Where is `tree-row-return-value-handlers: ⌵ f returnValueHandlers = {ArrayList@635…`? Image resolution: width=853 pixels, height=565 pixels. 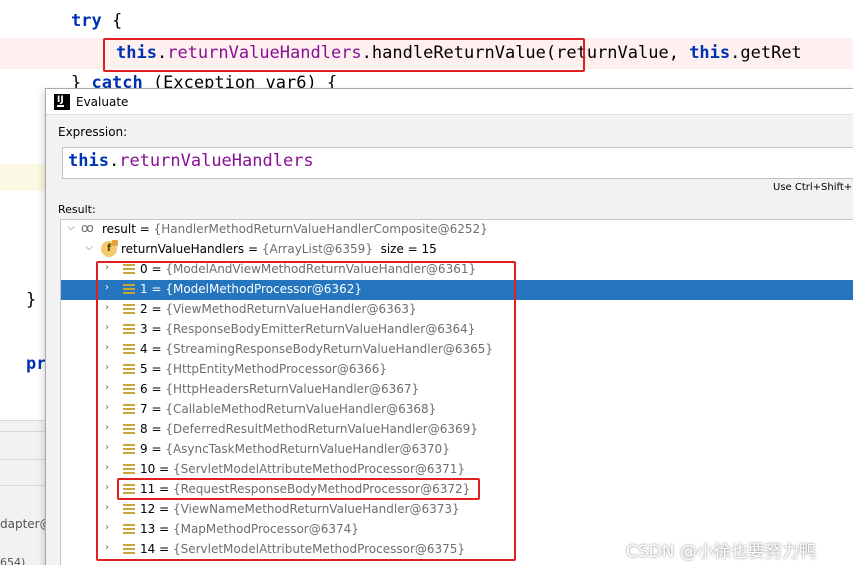
tree-row-return-value-handlers: ⌵ f returnValueHandlers = {ArrayList@635… is located at coordinates (457, 250).